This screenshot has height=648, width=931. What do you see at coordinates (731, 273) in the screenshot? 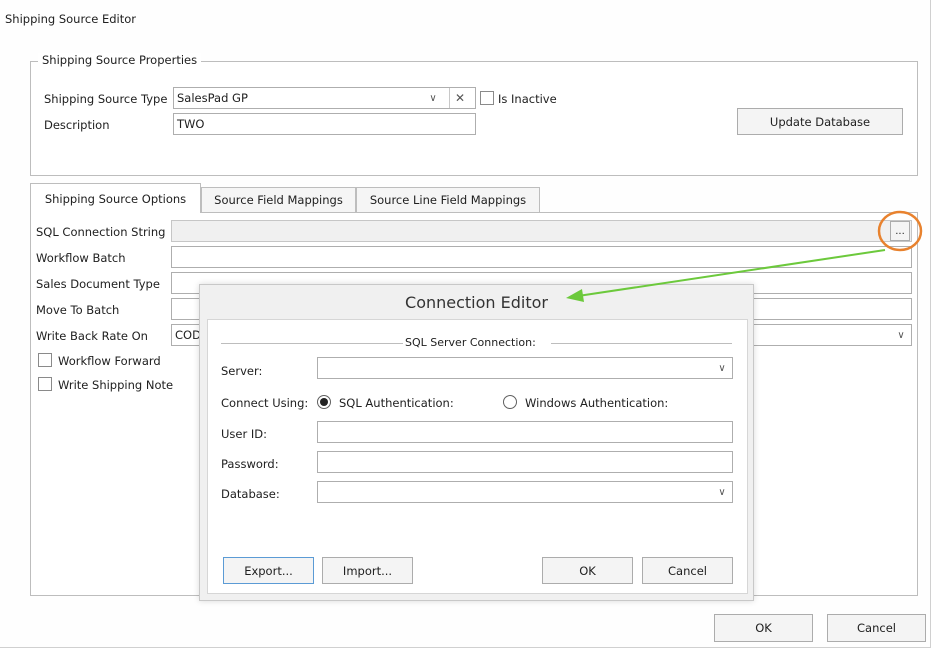
I see `annotation-arrow-line` at bounding box center [731, 273].